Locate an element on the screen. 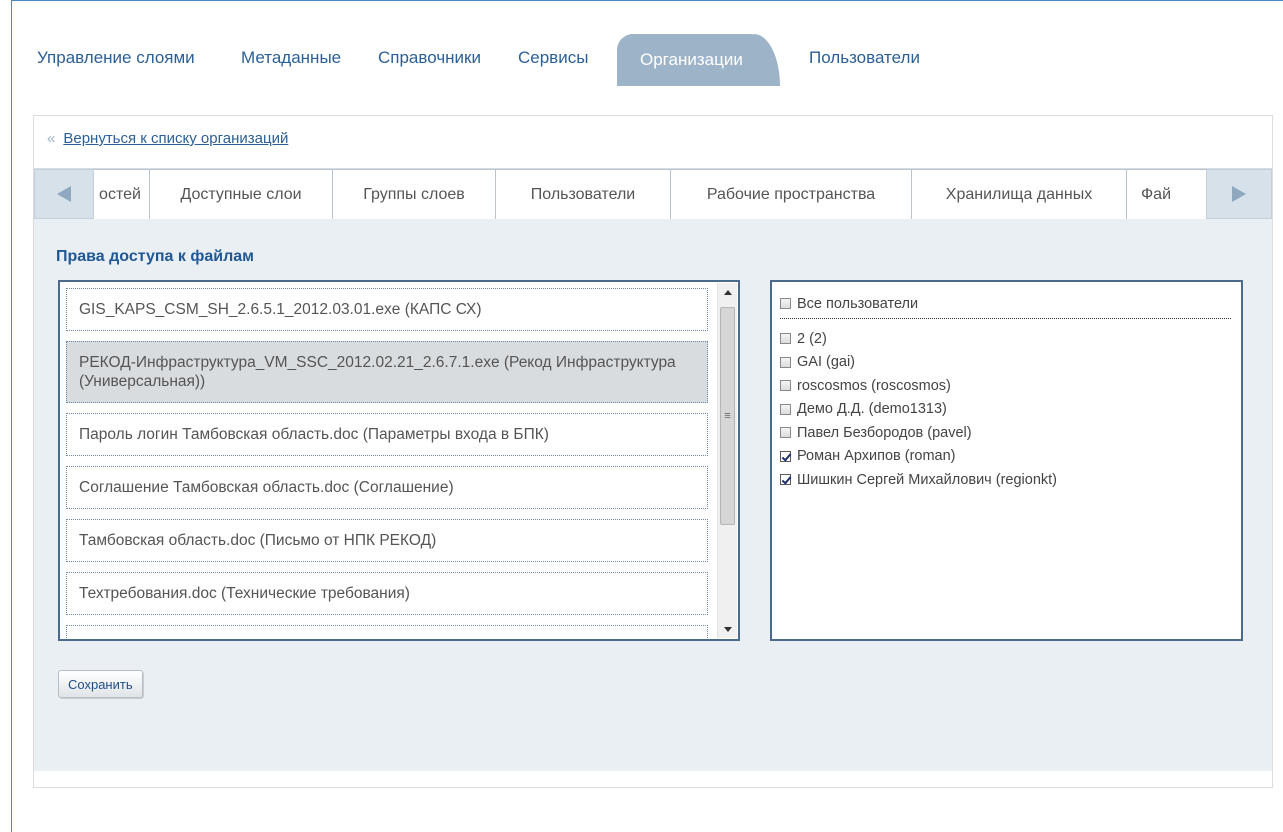 This screenshot has width=1283, height=832. nav-item-organizations: Организации is located at coordinates (698, 60).